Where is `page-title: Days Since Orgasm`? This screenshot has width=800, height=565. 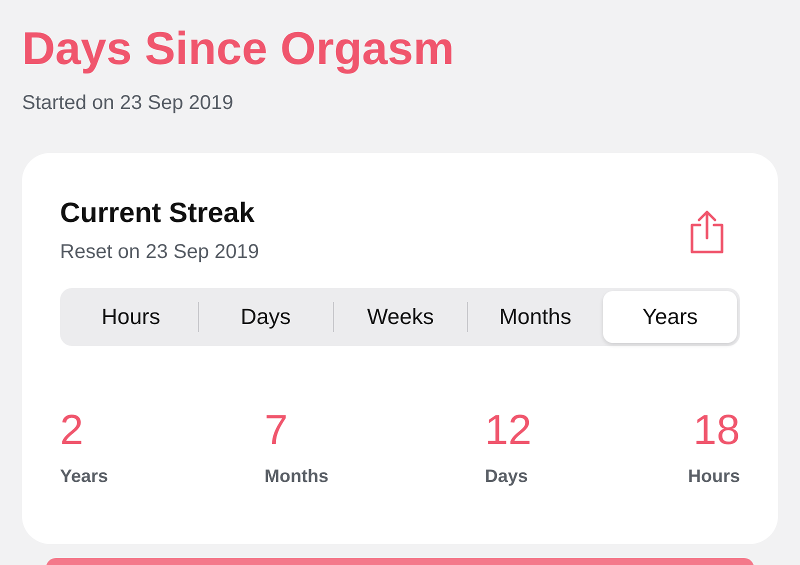 page-title: Days Since Orgasm is located at coordinates (238, 48).